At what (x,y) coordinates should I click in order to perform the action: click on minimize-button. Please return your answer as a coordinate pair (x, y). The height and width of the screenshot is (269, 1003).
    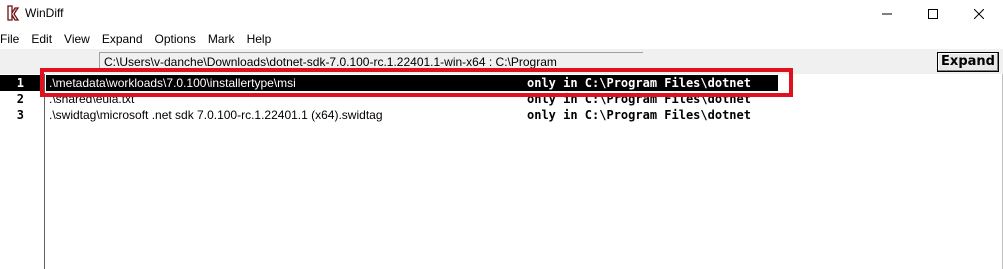
    Looking at the image, I should click on (887, 13).